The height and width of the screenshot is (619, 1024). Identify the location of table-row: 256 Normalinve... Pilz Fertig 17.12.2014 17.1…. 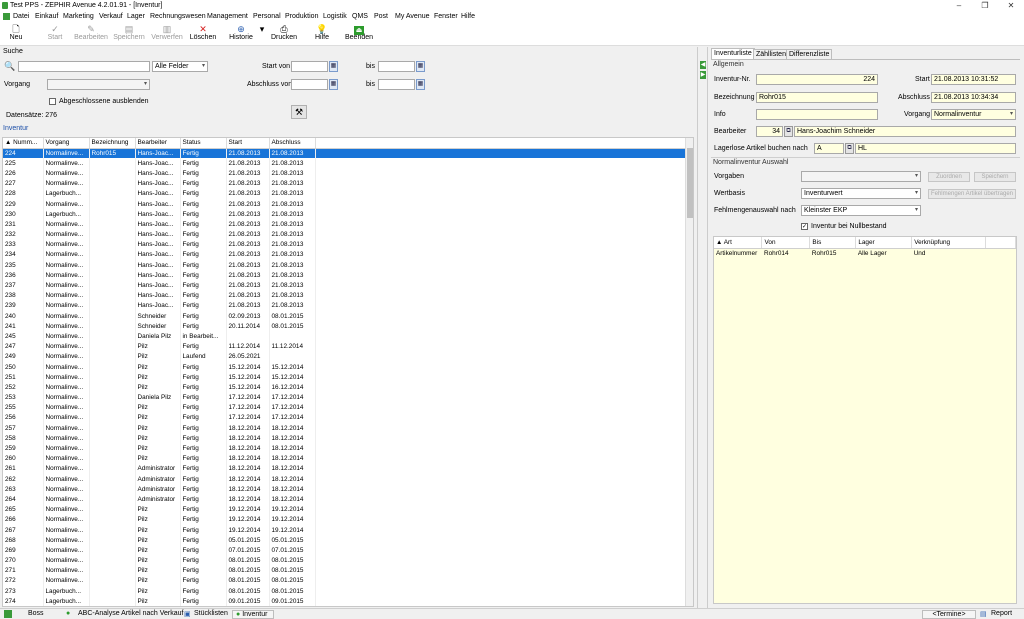
(345, 418).